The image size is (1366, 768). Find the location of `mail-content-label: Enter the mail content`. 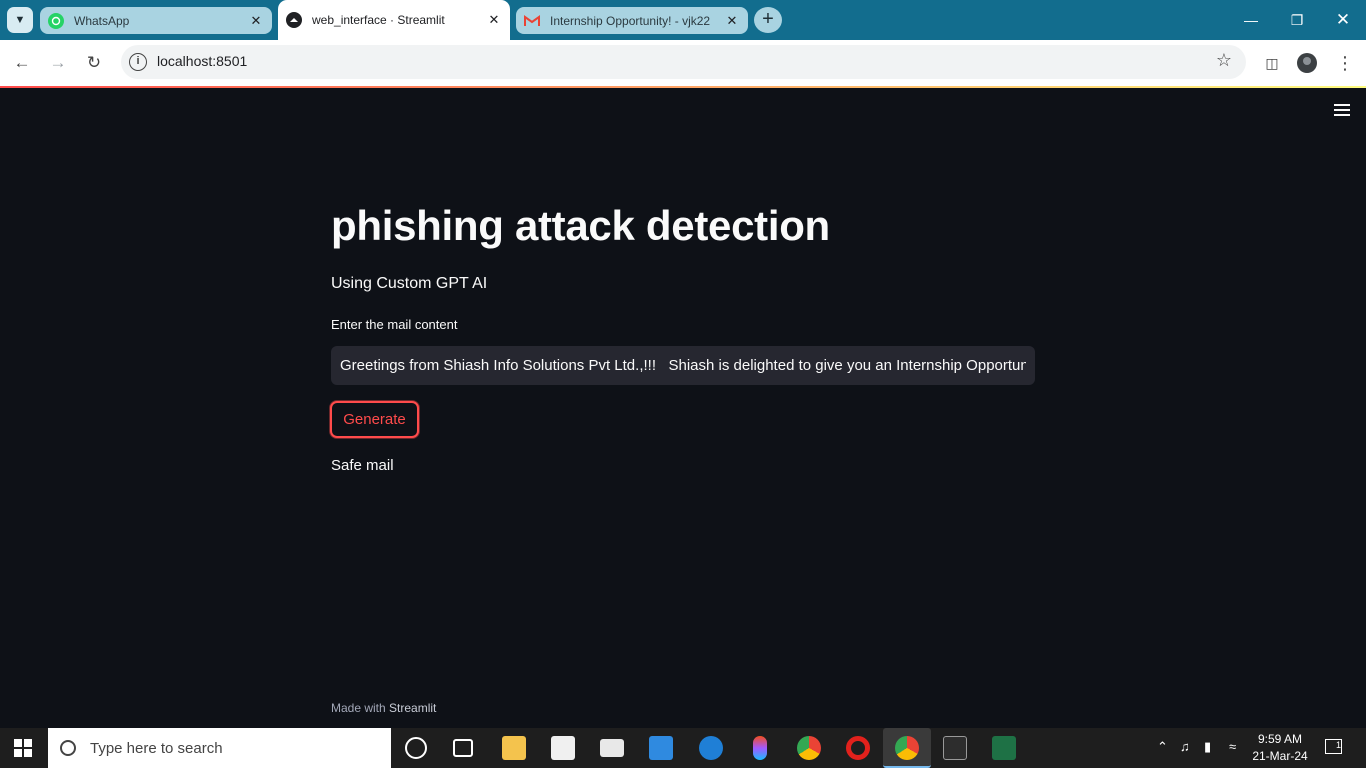

mail-content-label: Enter the mail content is located at coordinates (394, 324).